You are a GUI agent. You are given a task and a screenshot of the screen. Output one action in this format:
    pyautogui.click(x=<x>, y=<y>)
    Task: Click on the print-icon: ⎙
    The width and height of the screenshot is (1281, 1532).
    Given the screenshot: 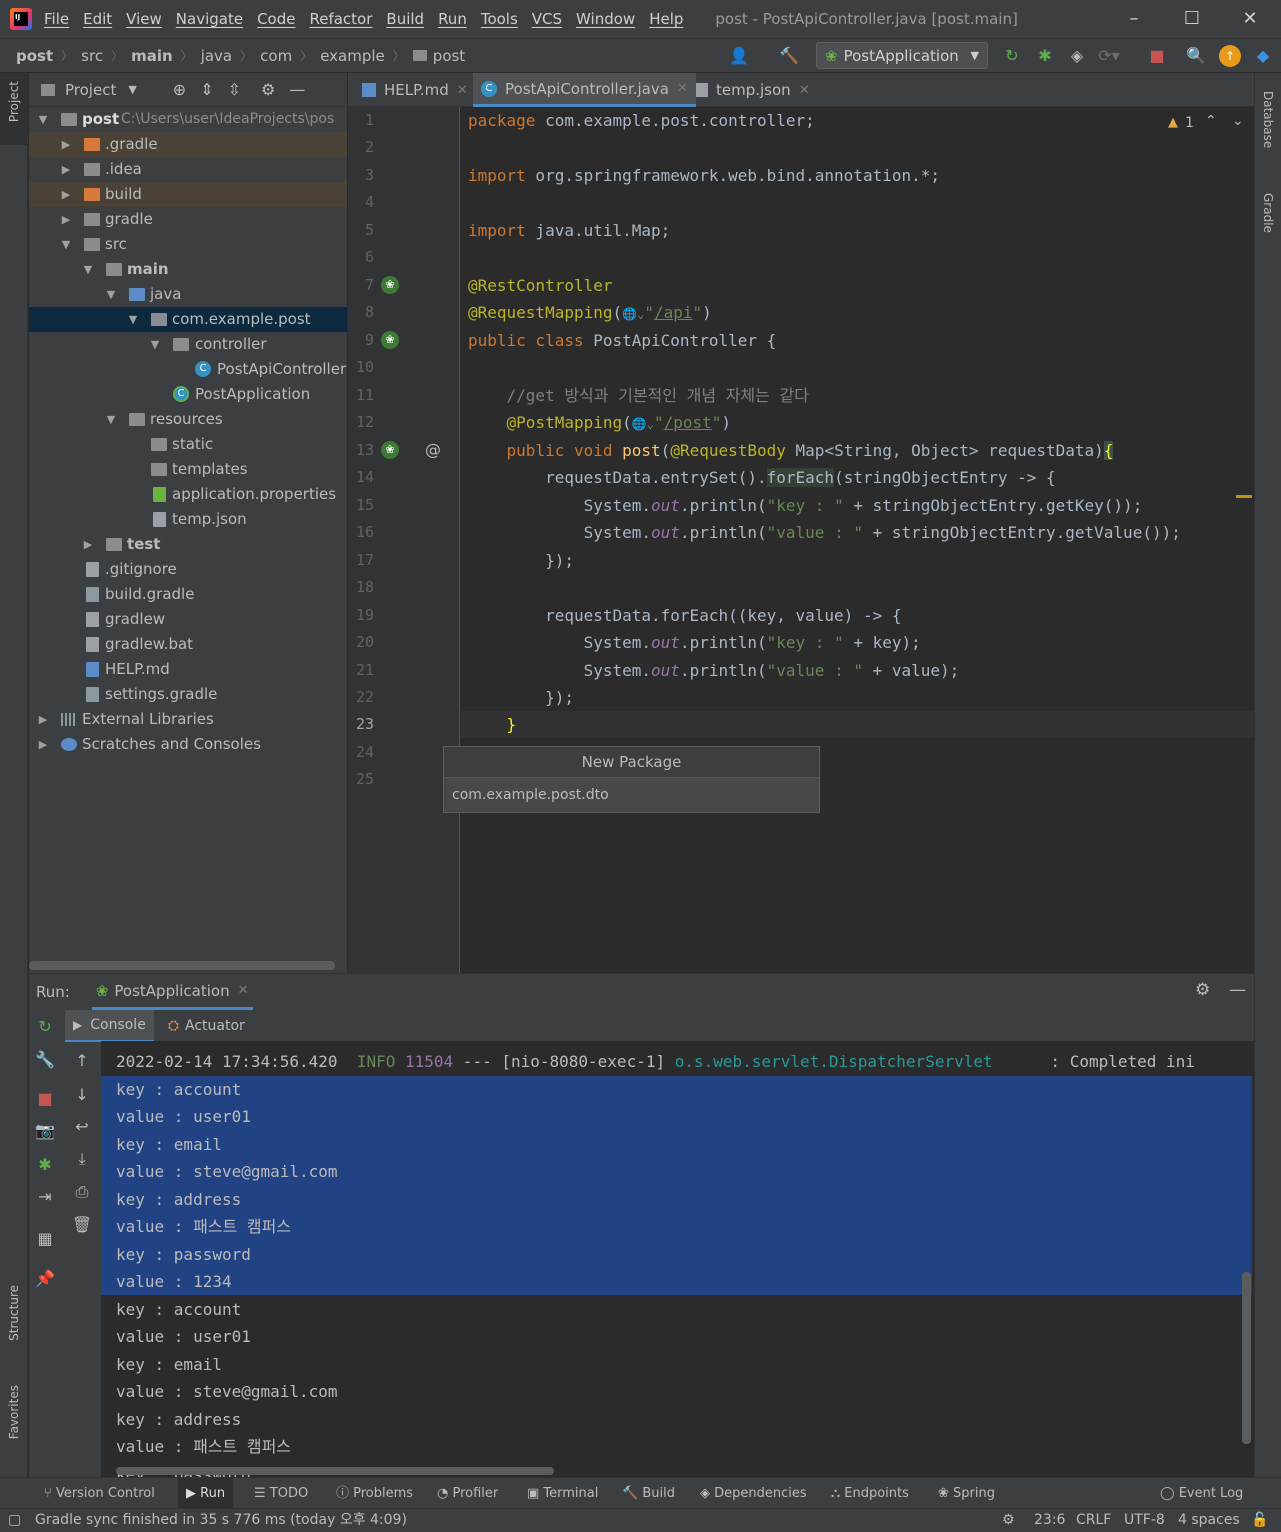 What is the action you would take?
    pyautogui.click(x=82, y=1192)
    